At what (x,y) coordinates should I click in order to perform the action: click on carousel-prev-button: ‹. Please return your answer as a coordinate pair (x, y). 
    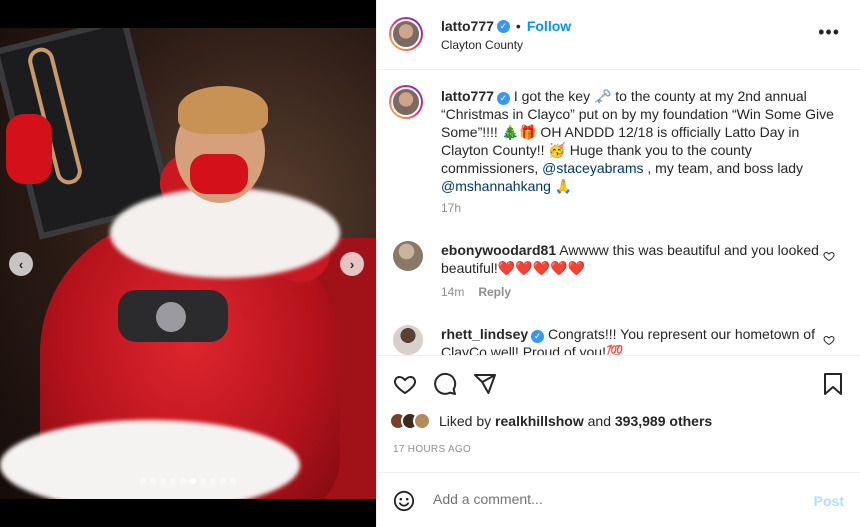
    Looking at the image, I should click on (21, 264).